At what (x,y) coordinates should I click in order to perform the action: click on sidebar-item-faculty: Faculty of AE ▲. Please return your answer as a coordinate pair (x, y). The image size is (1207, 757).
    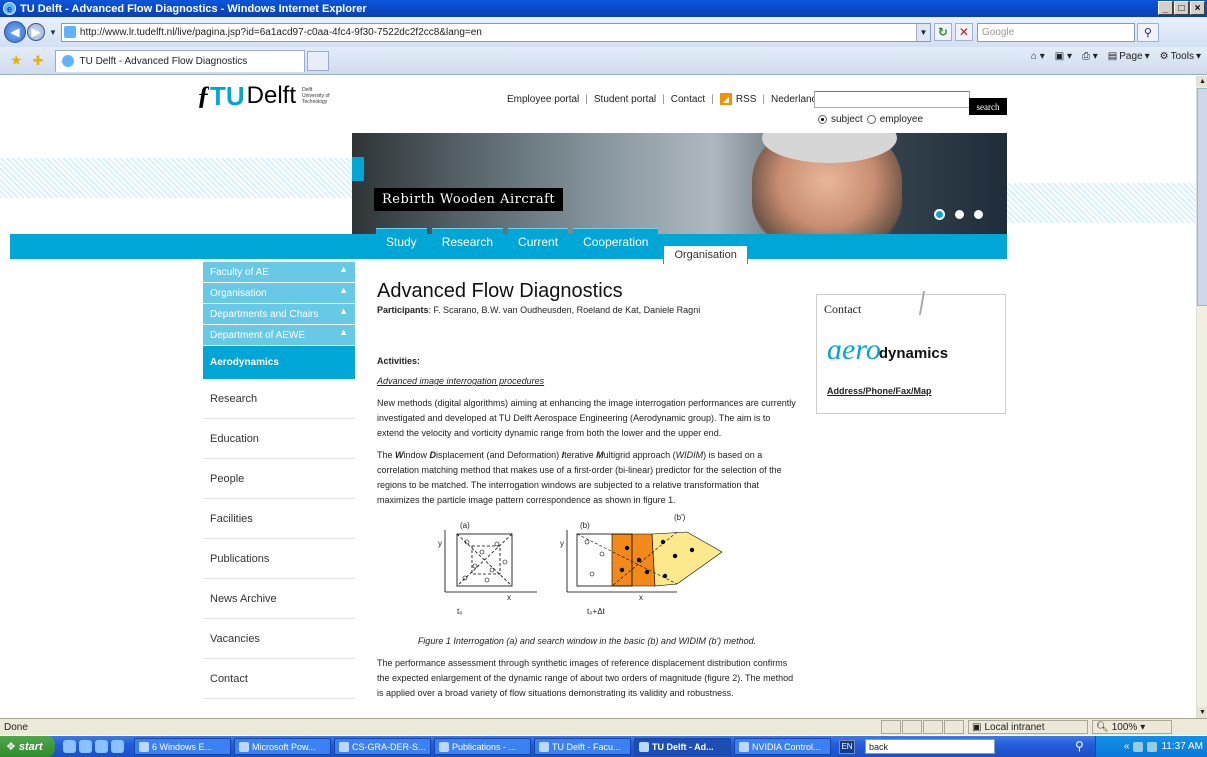
    Looking at the image, I should click on (279, 272).